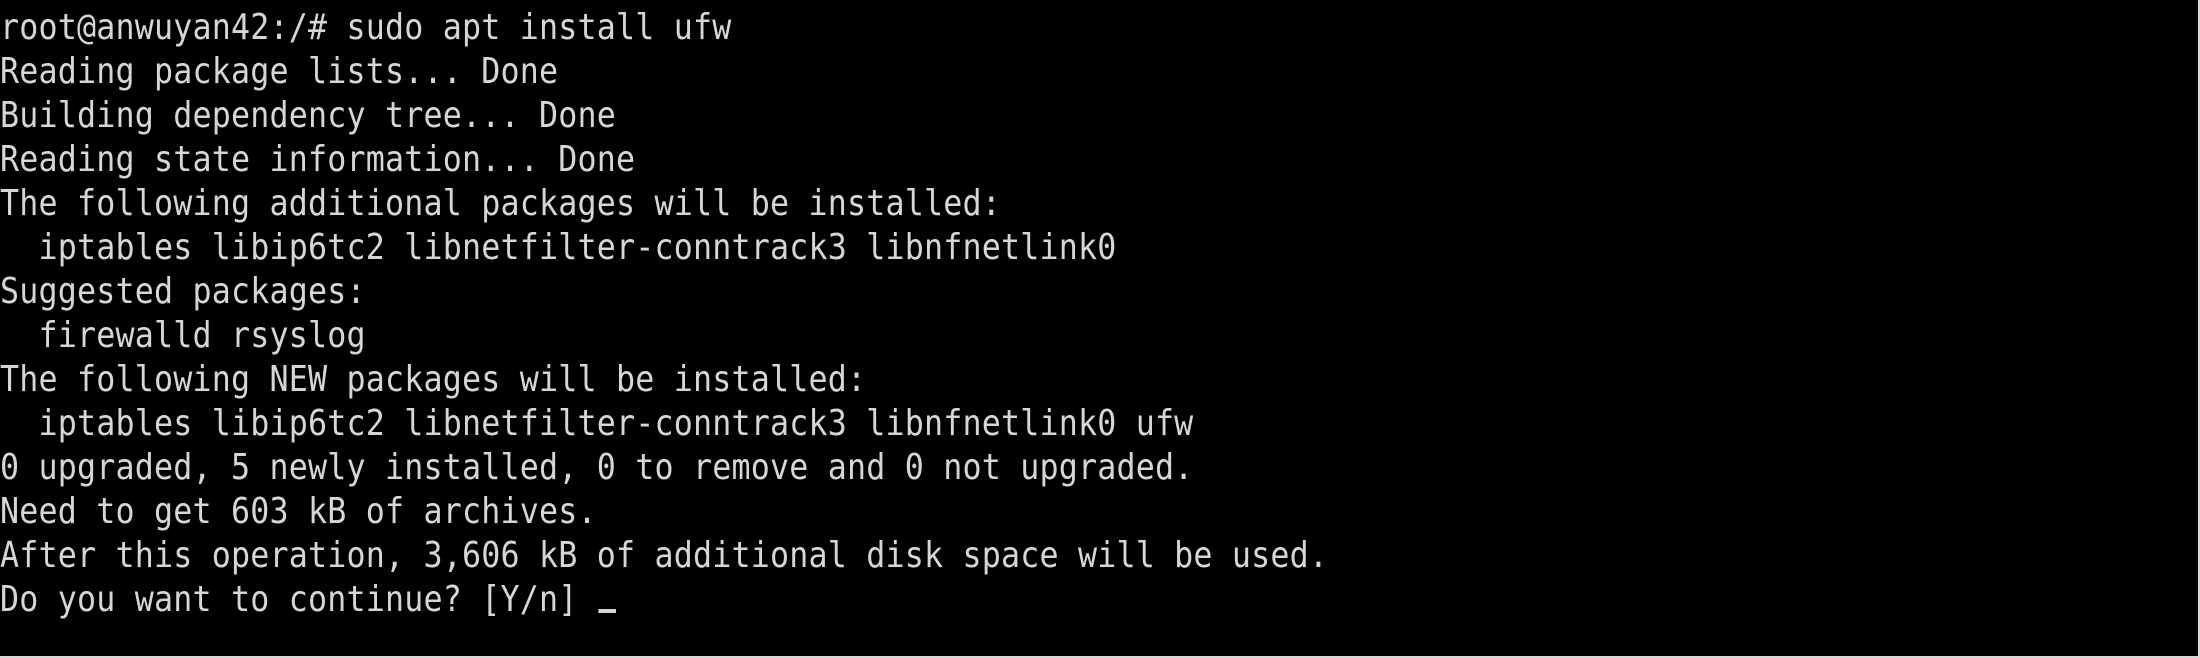 The height and width of the screenshot is (658, 2200). Describe the element at coordinates (298, 511) in the screenshot. I see `output-line: Need to get 603 kB of archives.` at that location.